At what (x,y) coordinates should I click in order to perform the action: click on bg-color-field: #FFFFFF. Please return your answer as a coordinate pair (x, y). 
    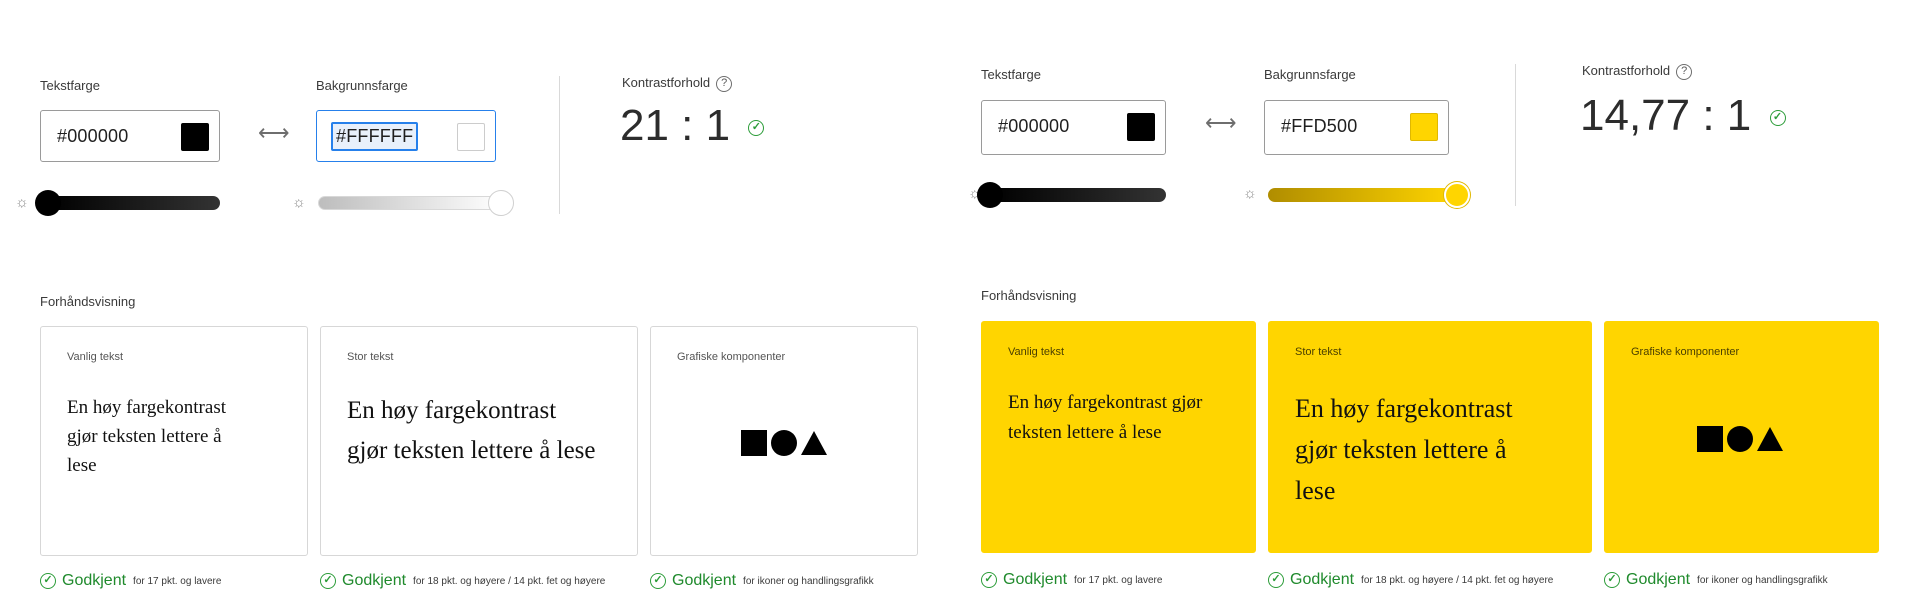
    Looking at the image, I should click on (406, 136).